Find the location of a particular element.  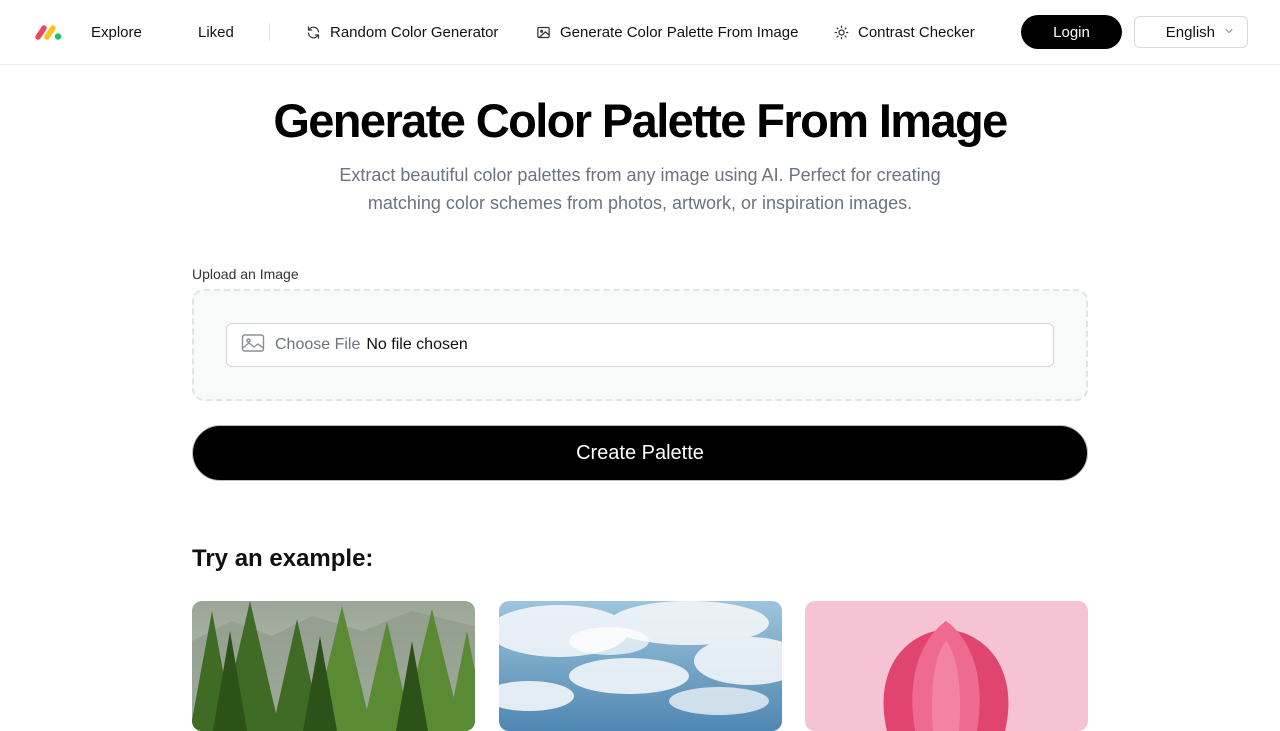

example-tulip-image is located at coordinates (946, 666).